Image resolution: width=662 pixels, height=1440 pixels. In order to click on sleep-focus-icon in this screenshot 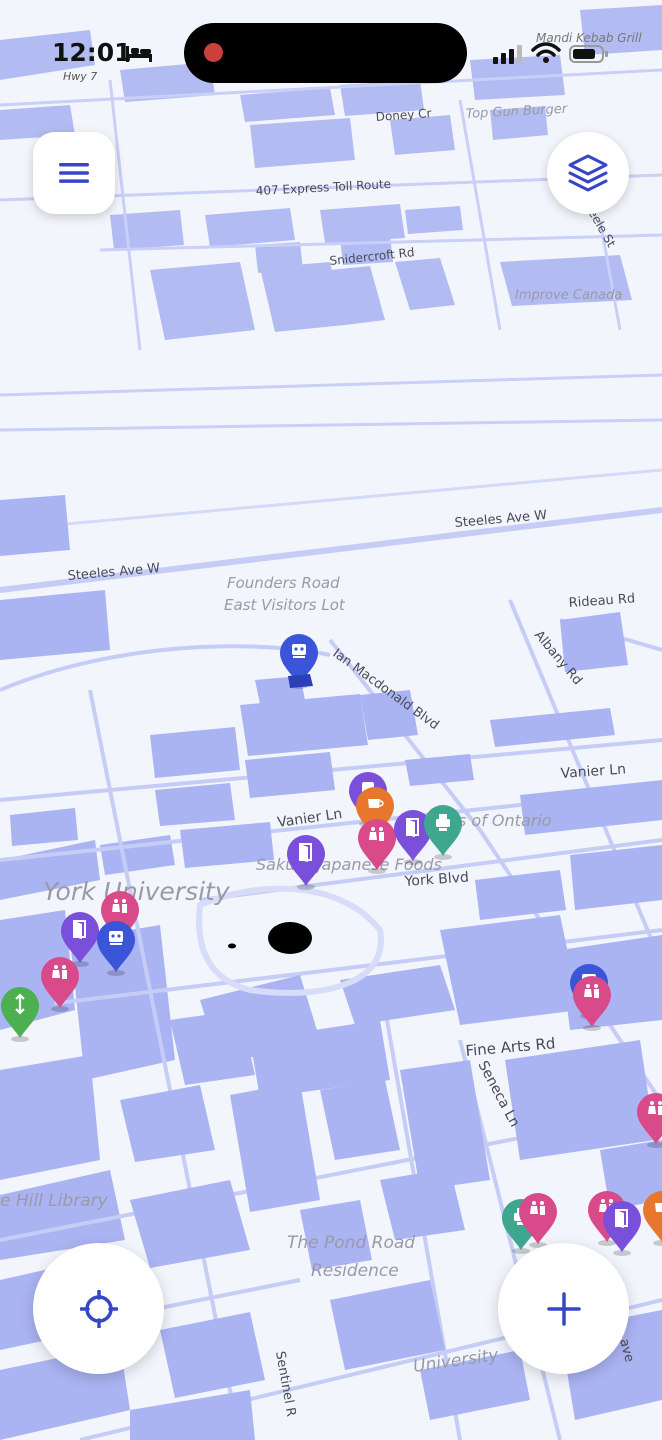, I will do `click(139, 54)`.